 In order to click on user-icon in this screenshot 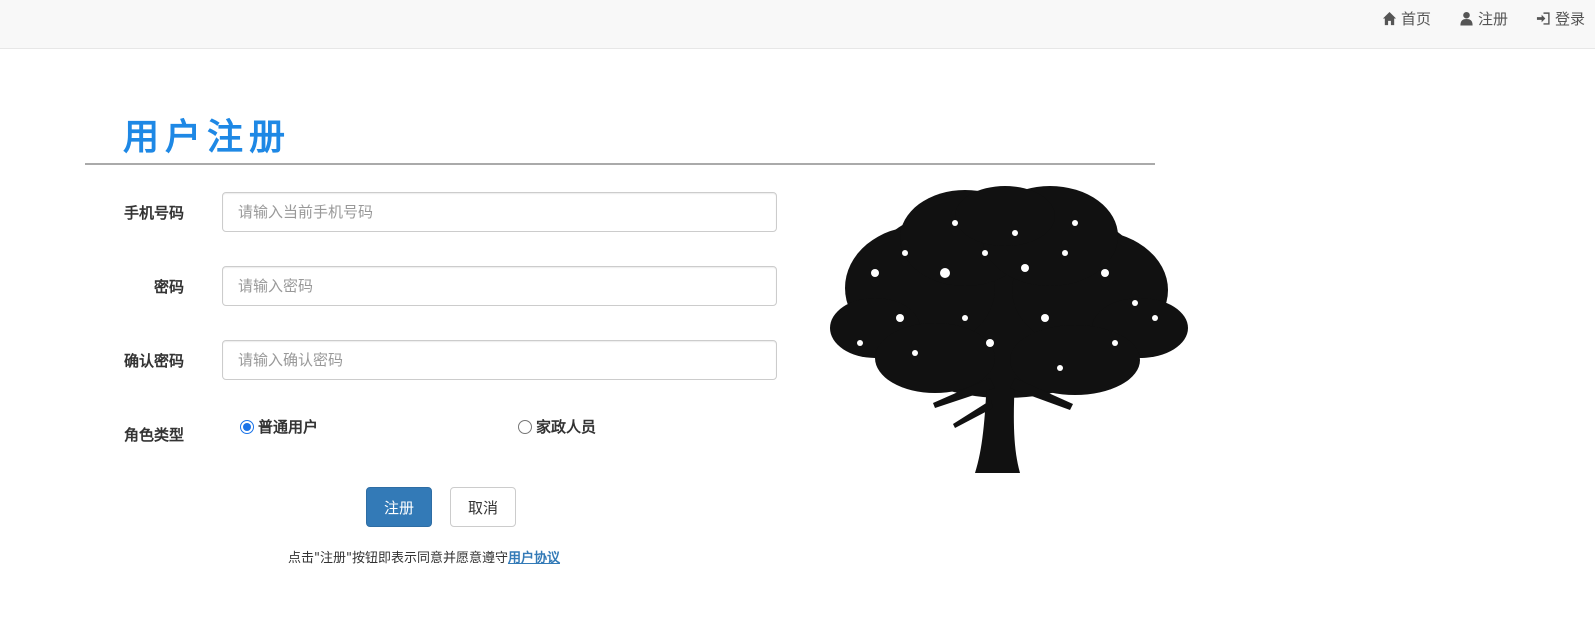, I will do `click(1466, 18)`.